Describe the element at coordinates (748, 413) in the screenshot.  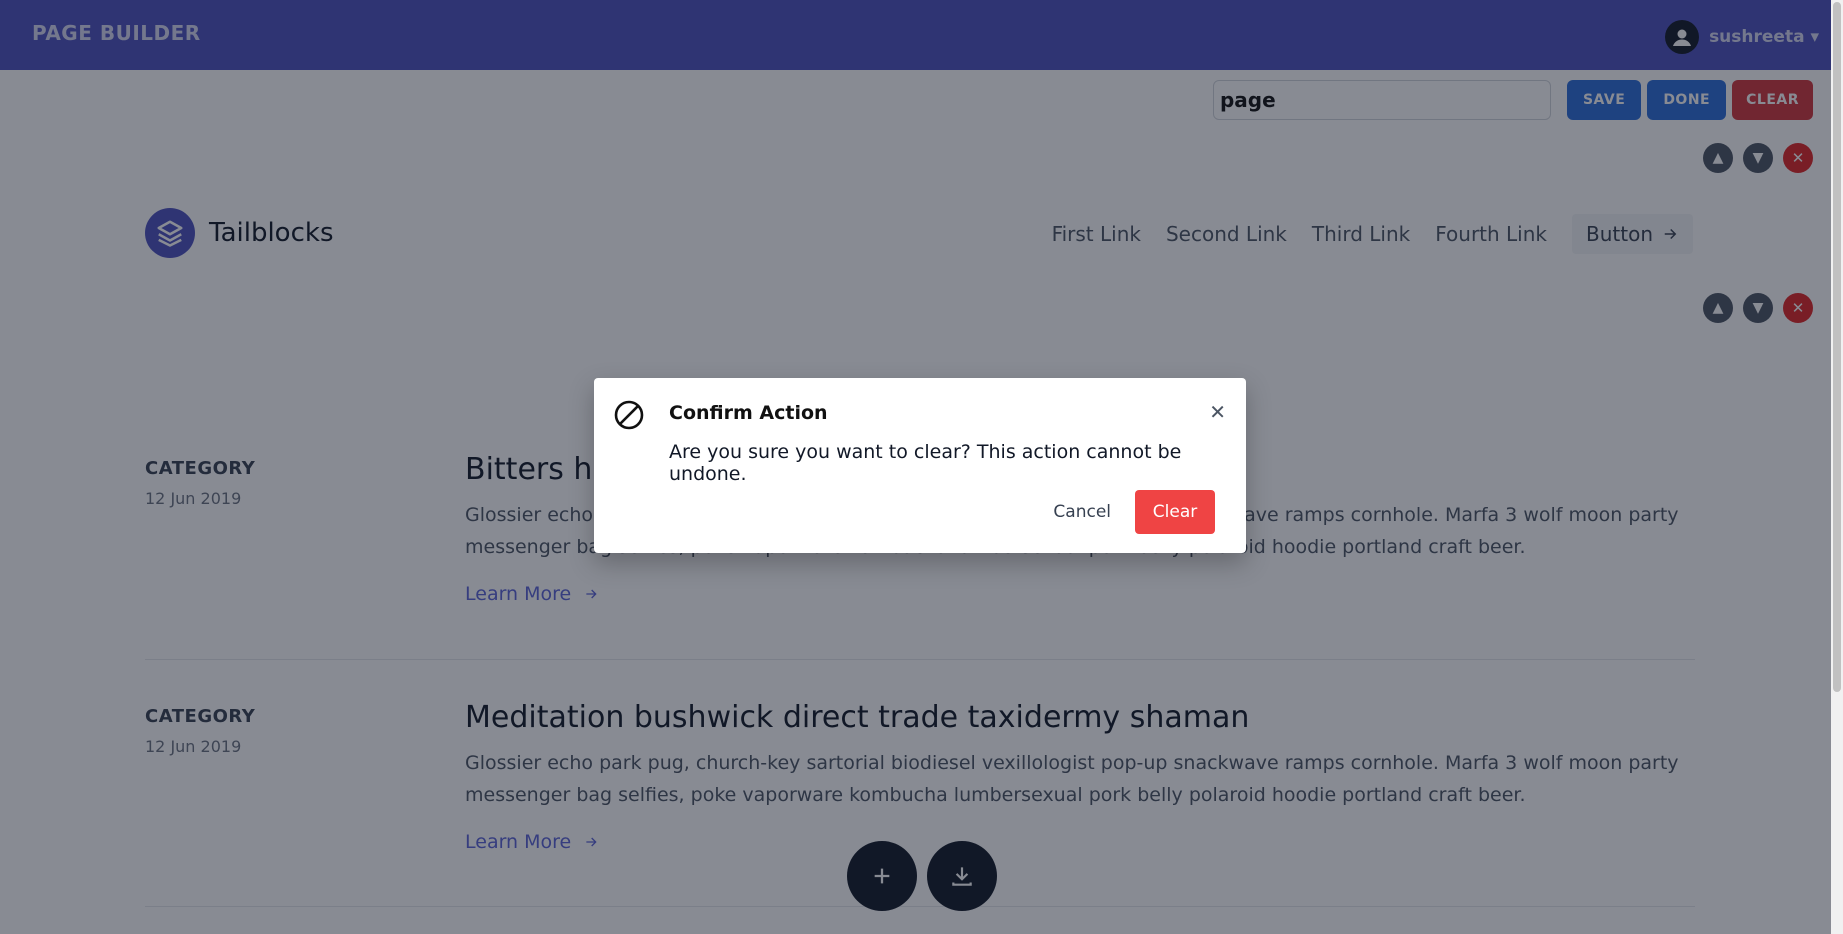
I see `dialog-title: Confirm Action` at that location.